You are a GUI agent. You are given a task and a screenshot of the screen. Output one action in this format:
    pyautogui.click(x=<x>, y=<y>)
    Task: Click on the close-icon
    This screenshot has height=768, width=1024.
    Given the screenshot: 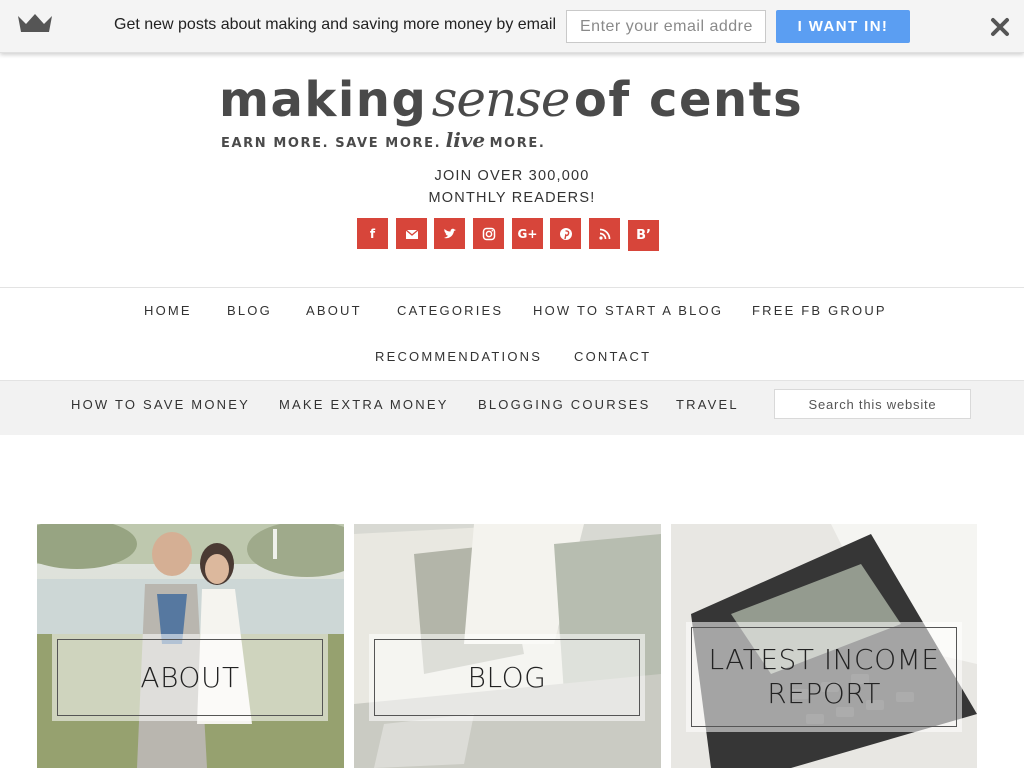 What is the action you would take?
    pyautogui.click(x=1000, y=27)
    